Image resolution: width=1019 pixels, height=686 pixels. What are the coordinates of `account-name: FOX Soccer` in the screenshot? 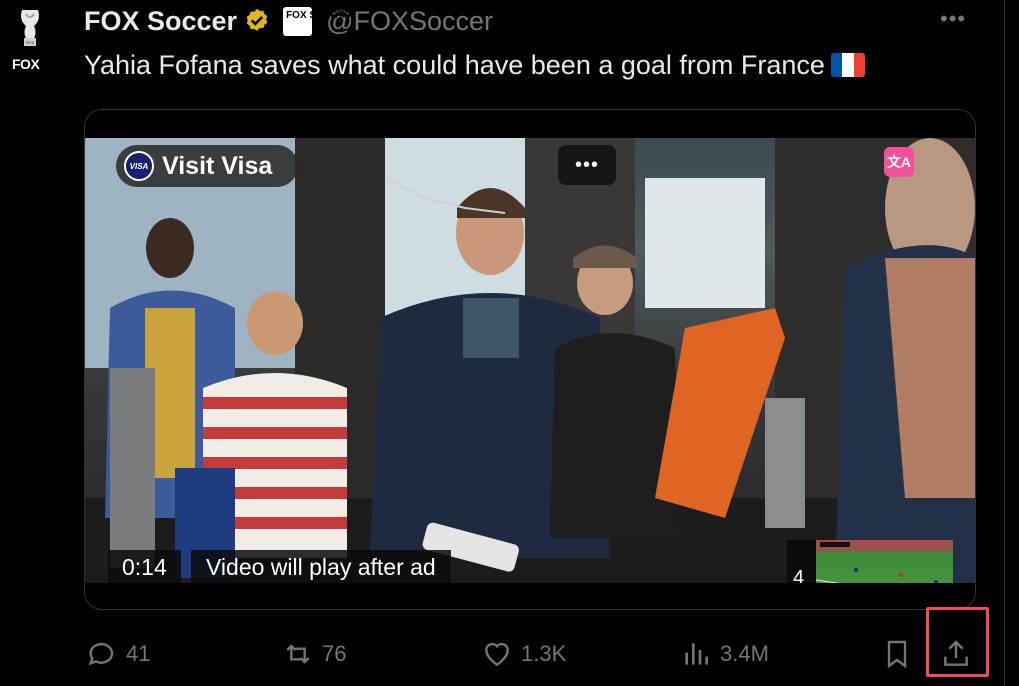 It's located at (160, 21).